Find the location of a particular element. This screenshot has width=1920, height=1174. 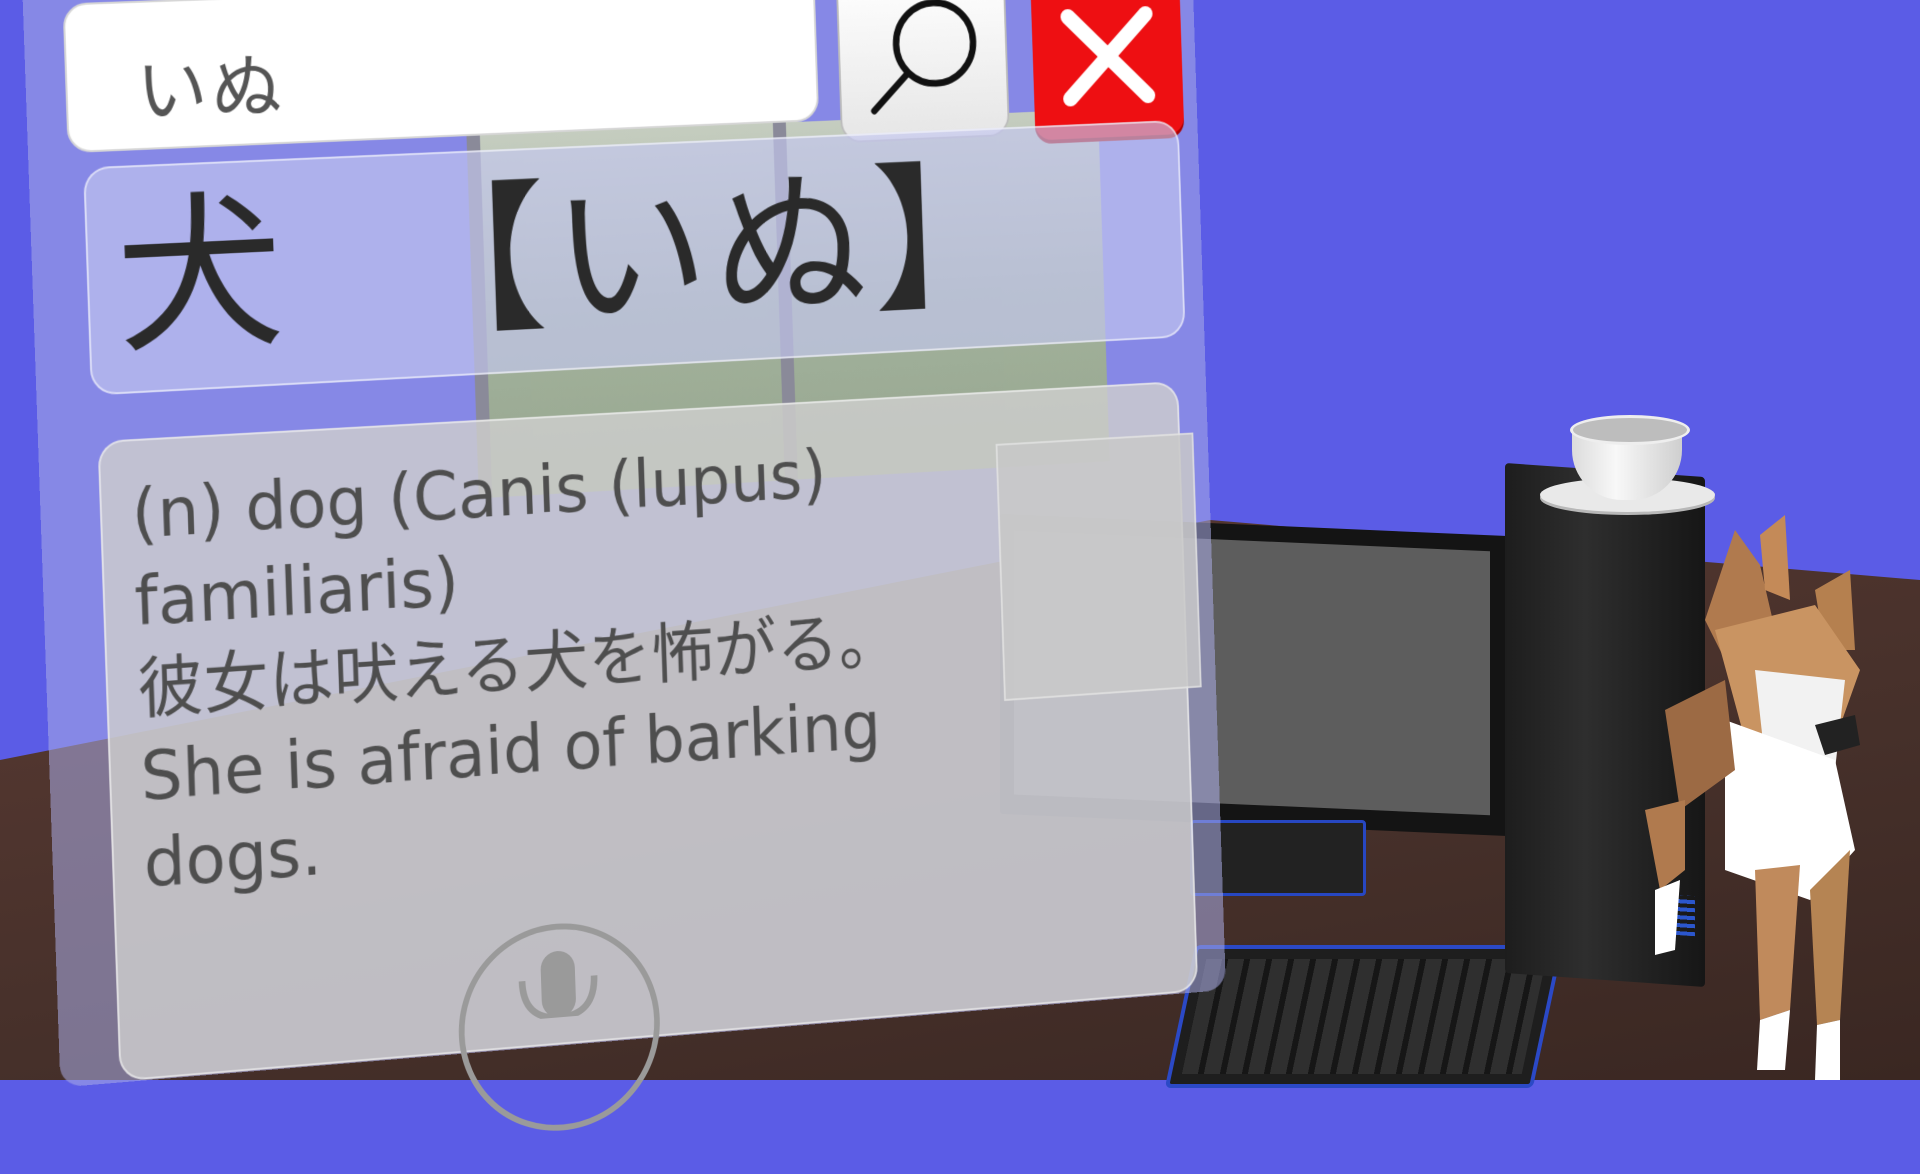

search-icon is located at coordinates (922, 60).